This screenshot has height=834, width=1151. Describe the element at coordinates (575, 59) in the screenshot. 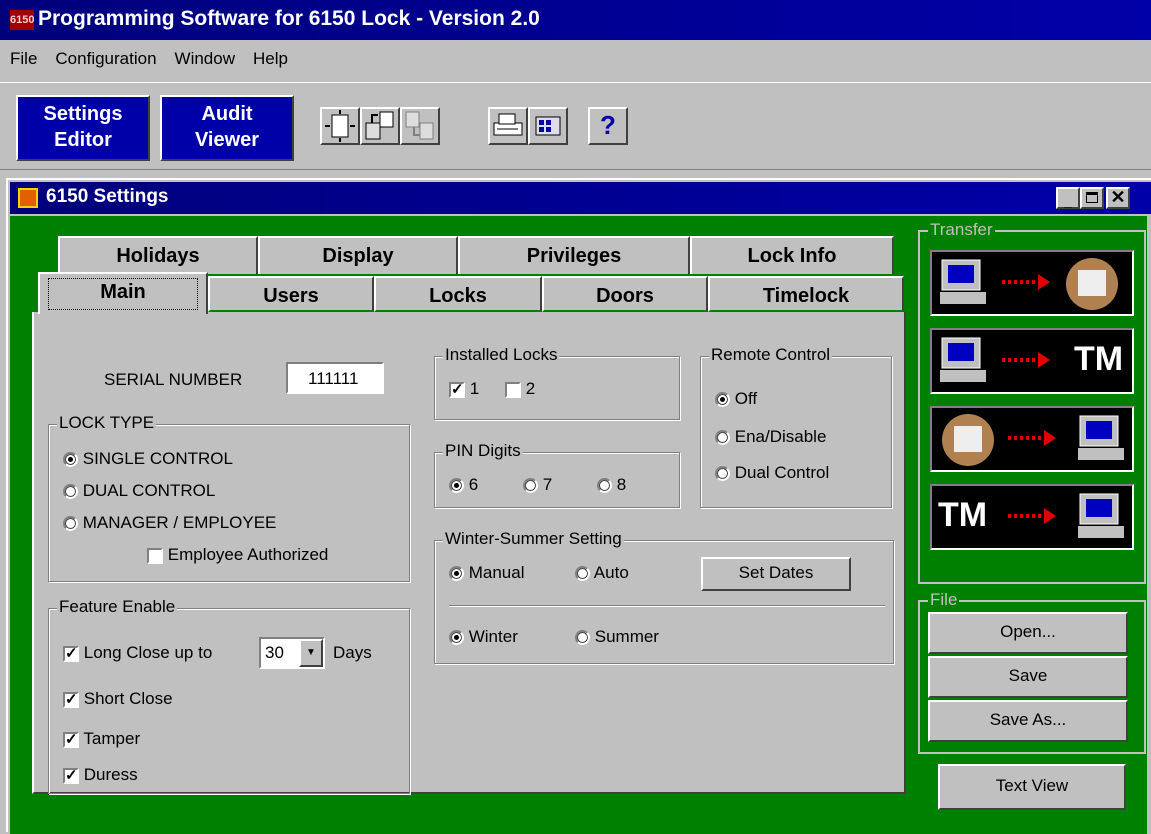

I see `menu-bar: File Configuration Window Help` at that location.